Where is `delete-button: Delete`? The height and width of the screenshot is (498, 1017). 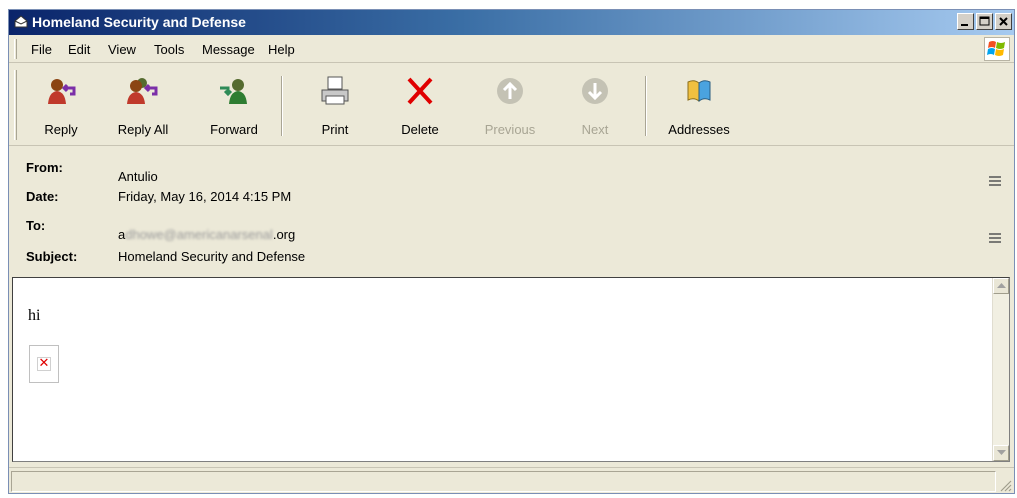 delete-button: Delete is located at coordinates (420, 108).